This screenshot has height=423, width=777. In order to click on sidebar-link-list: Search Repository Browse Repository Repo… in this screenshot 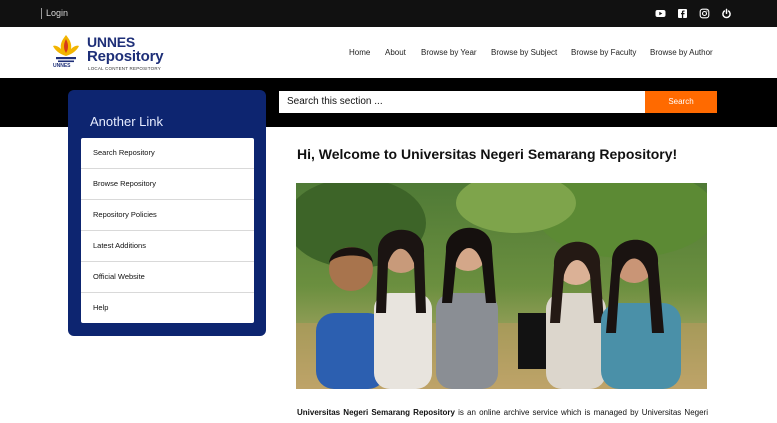, I will do `click(167, 230)`.